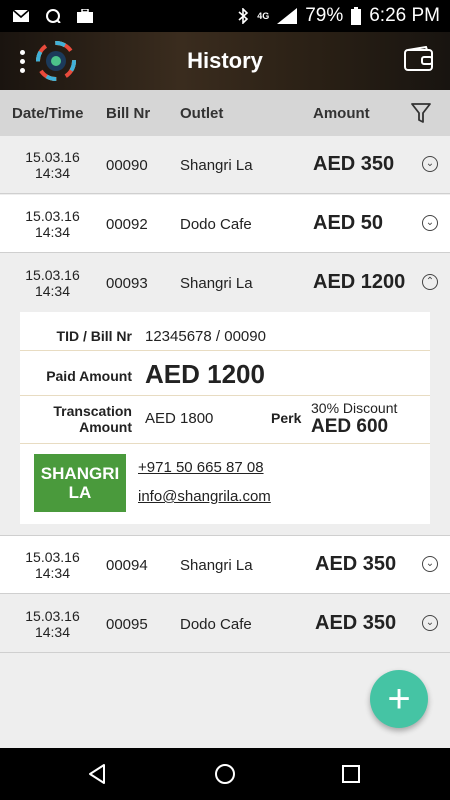 The height and width of the screenshot is (800, 450). I want to click on tid-value: 12345678 / 00090, so click(205, 336).